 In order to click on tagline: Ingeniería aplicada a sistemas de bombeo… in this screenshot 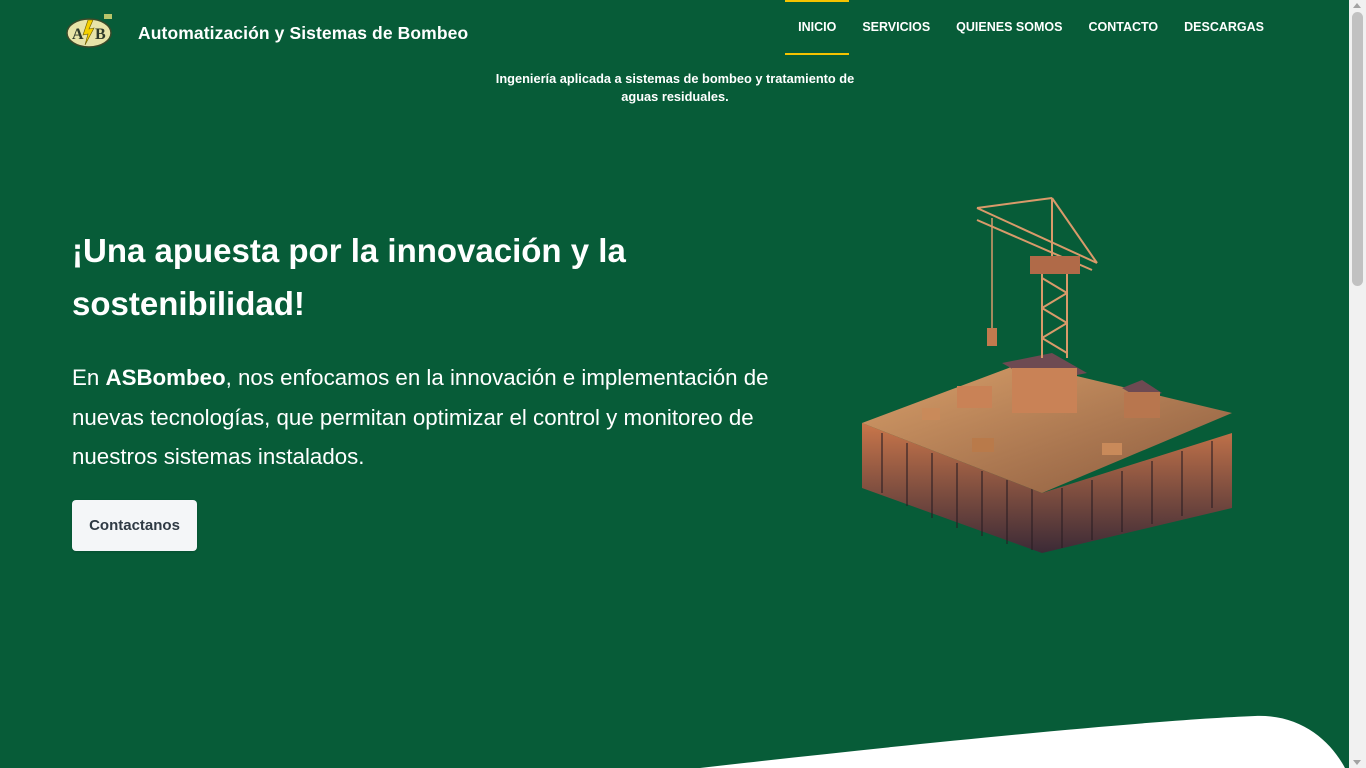, I will do `click(675, 87)`.